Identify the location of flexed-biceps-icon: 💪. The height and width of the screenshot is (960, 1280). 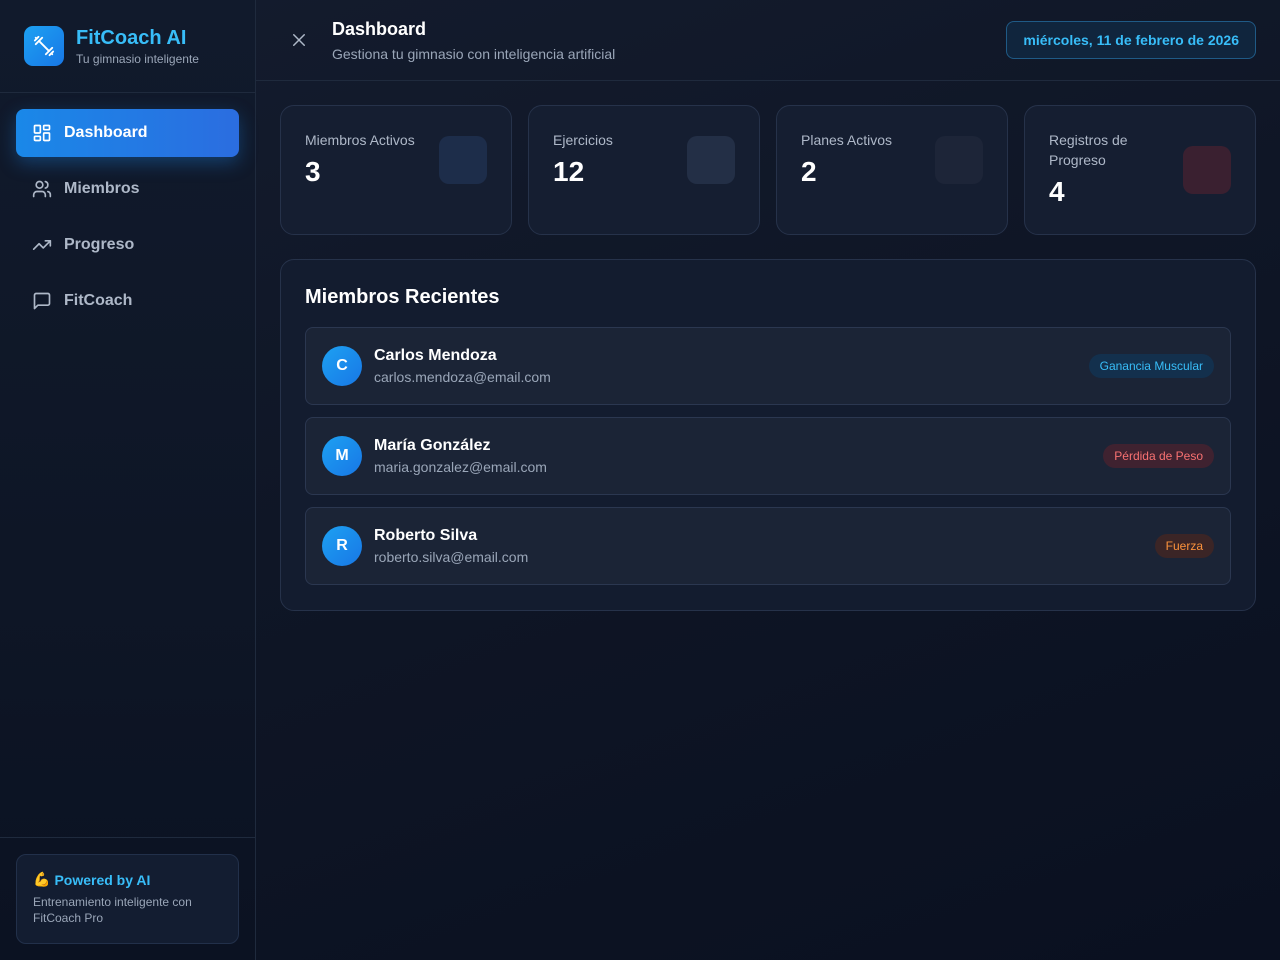
(42, 879).